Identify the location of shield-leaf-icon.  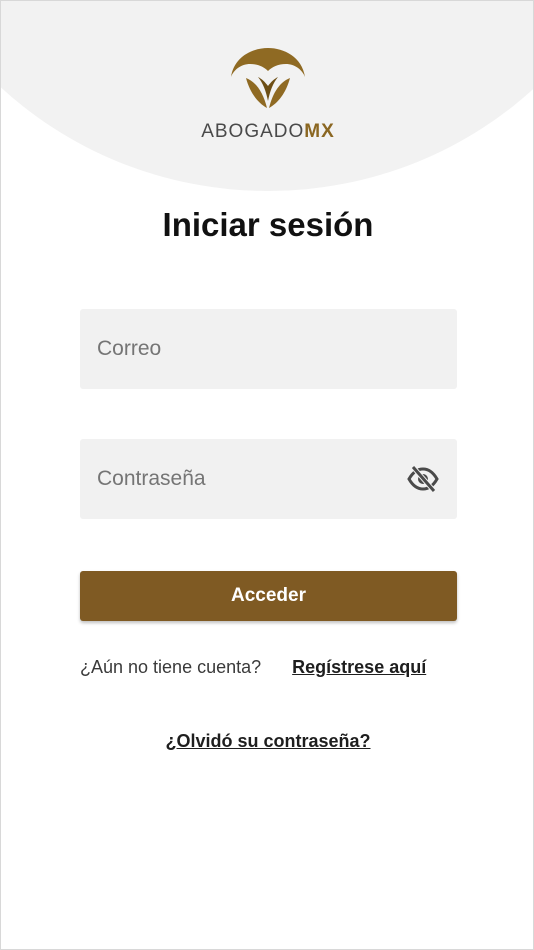
(268, 78).